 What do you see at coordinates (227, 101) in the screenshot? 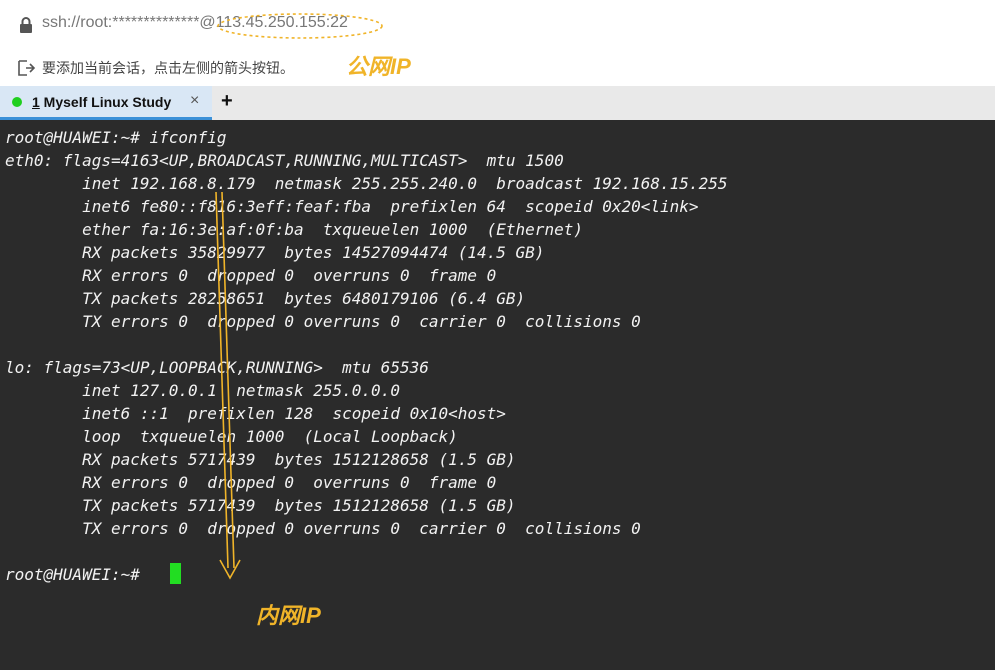
I see `new-tab-button: +` at bounding box center [227, 101].